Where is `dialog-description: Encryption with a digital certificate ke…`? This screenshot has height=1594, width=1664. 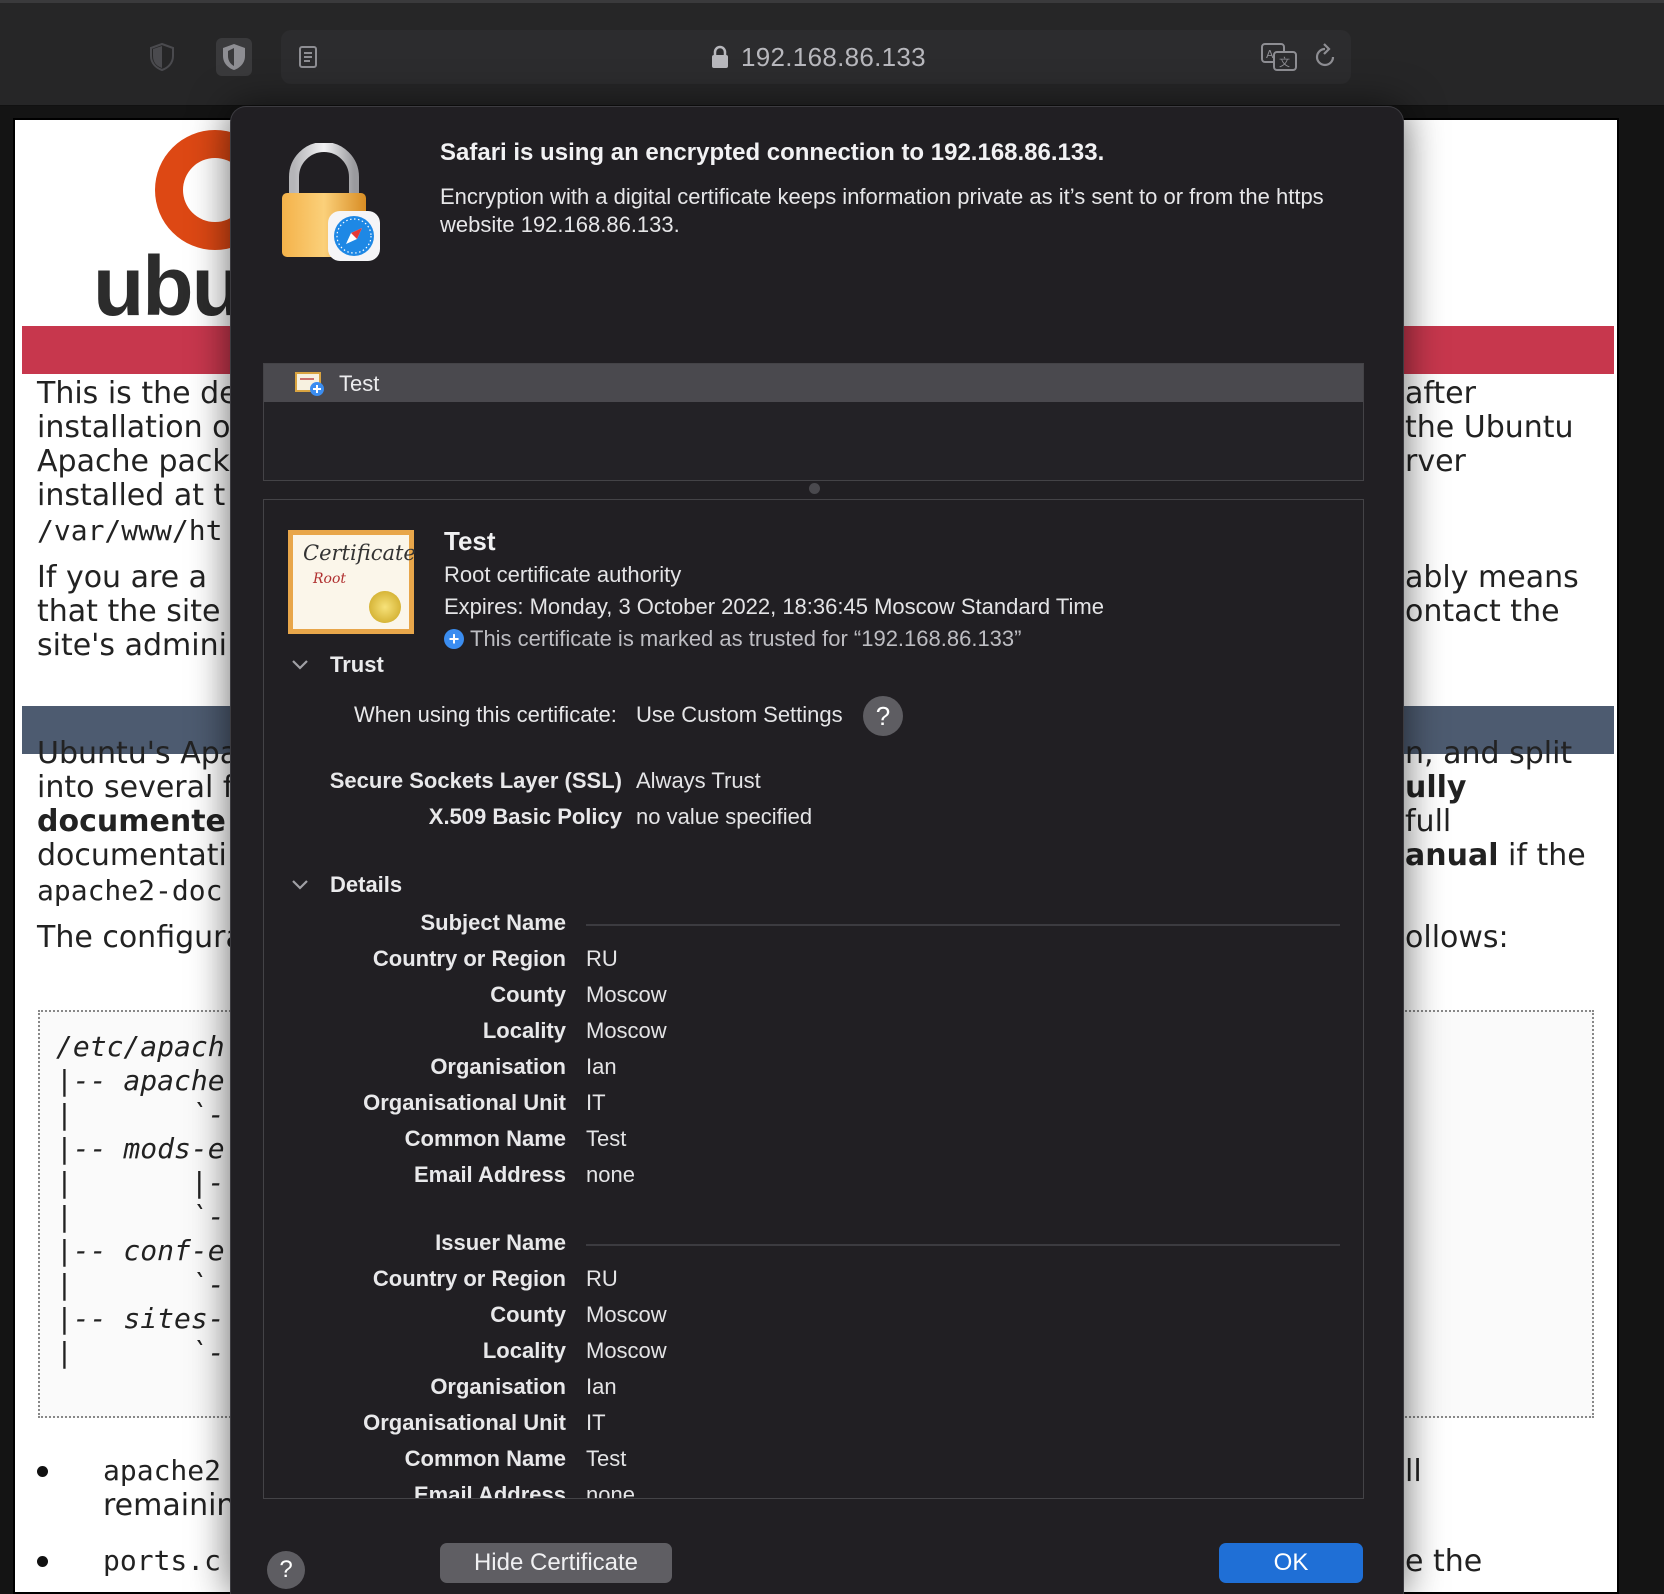 dialog-description: Encryption with a digital certificate ke… is located at coordinates (882, 210).